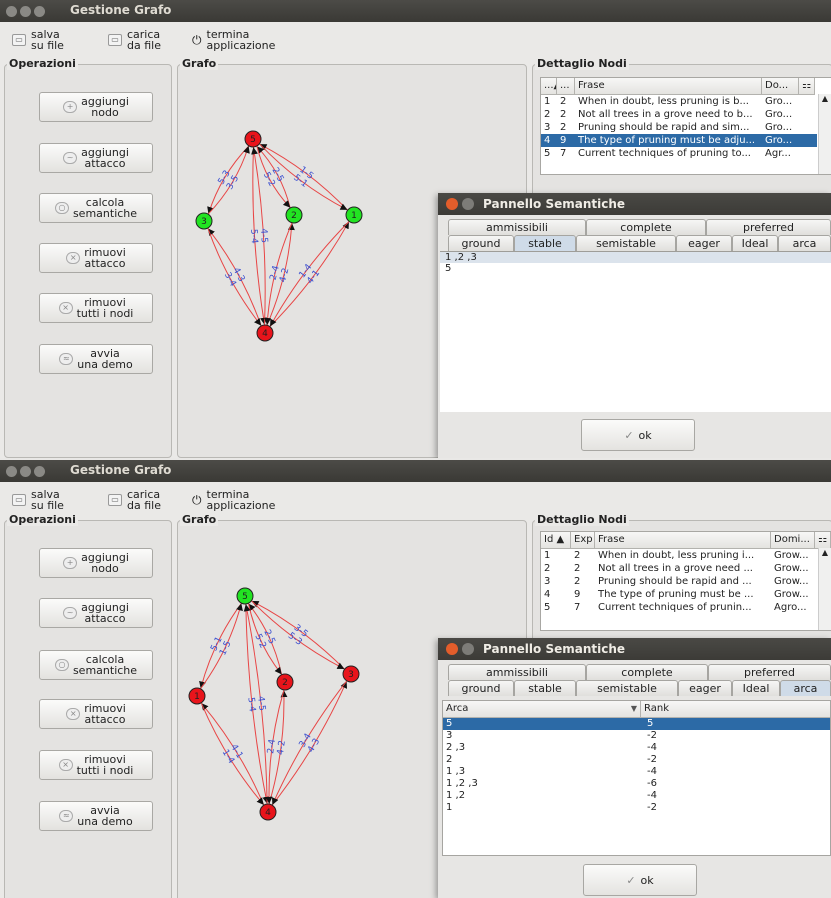  What do you see at coordinates (652, 795) in the screenshot?
I see `cell-rank: -4` at bounding box center [652, 795].